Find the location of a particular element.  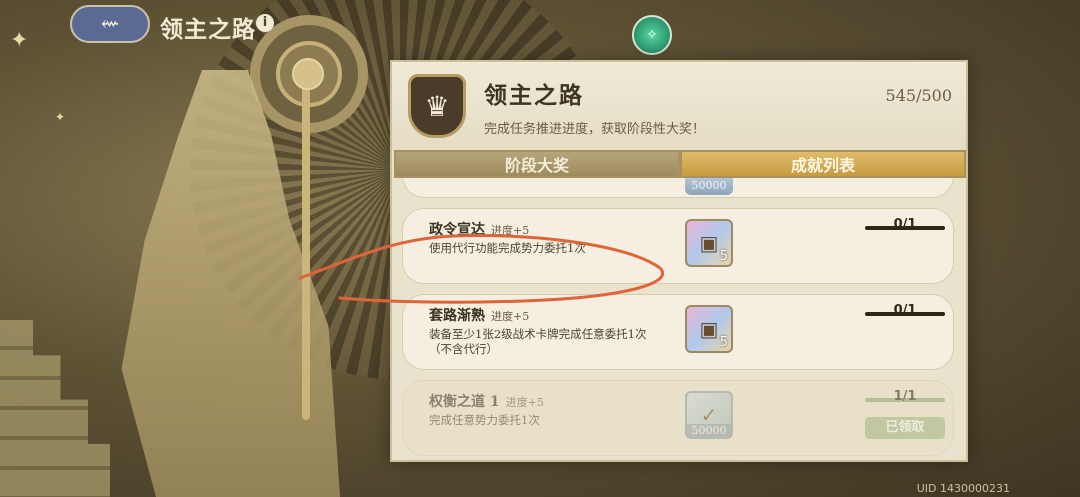

panel-subtitle: 完成任务推进进度，获取阶段性大奖！ is located at coordinates (595, 129).